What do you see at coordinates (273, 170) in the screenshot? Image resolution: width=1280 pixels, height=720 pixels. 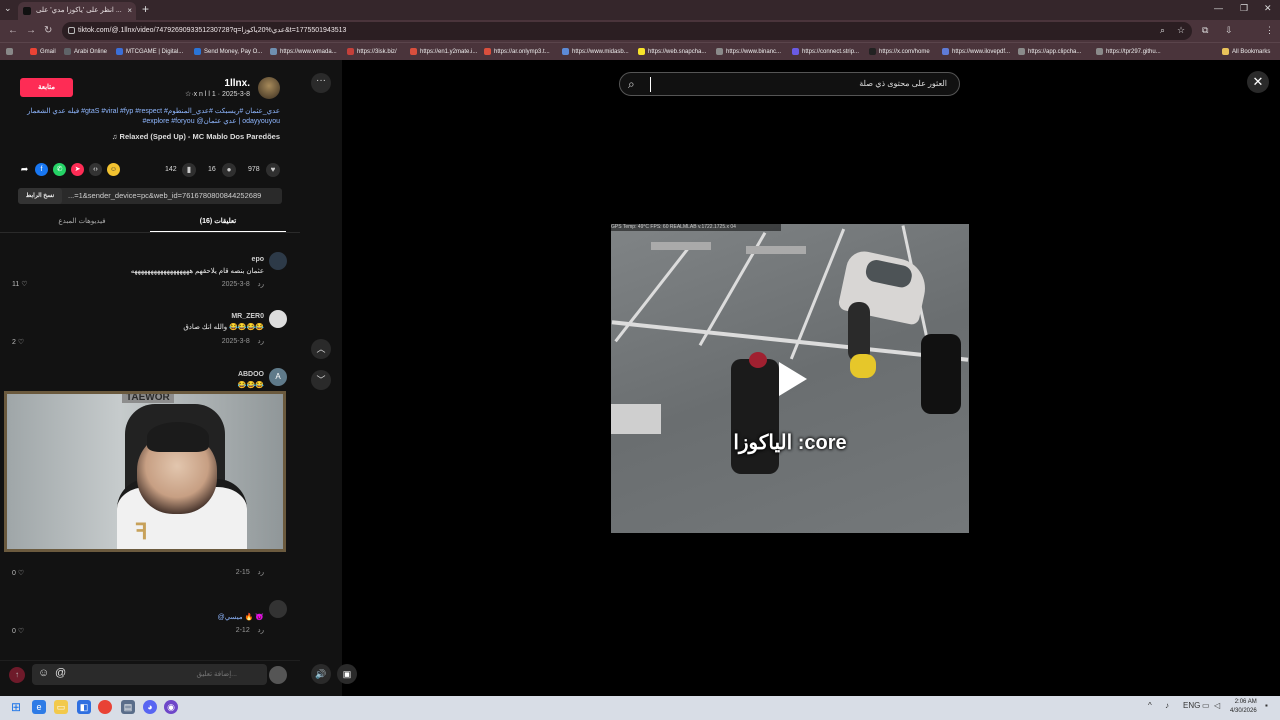 I see `heart-icon: ♥` at bounding box center [273, 170].